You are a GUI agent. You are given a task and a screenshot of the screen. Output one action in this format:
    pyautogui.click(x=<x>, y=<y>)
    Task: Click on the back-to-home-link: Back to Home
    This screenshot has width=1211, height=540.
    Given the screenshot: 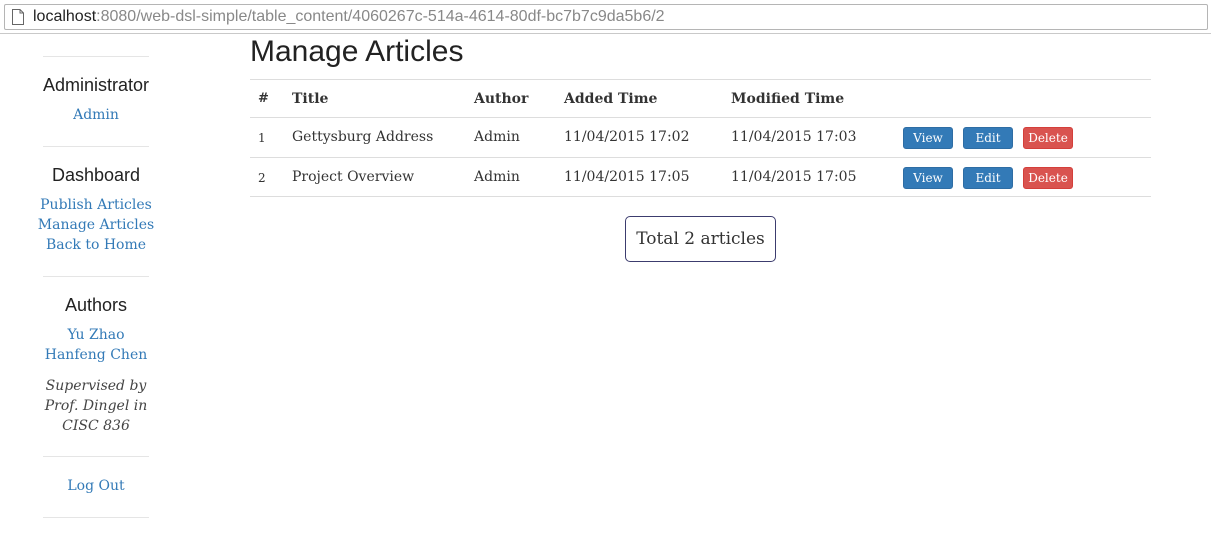 What is the action you would take?
    pyautogui.click(x=96, y=245)
    